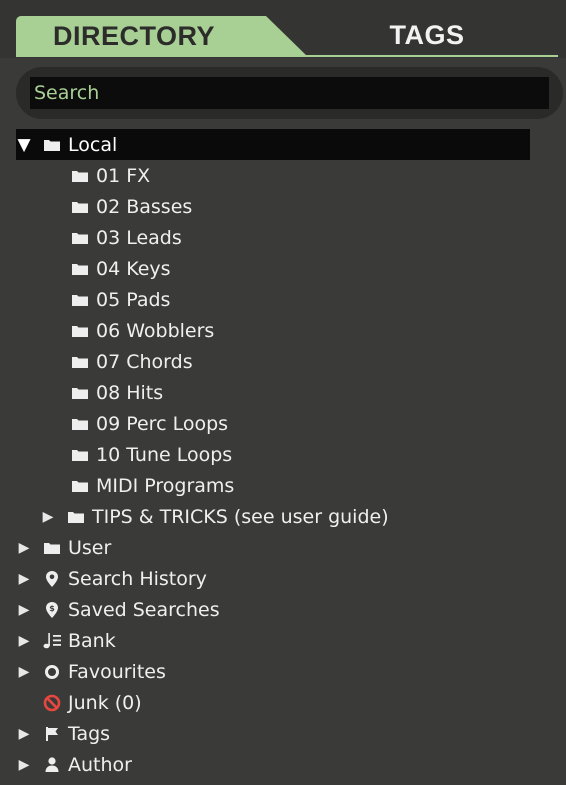 The image size is (566, 785). What do you see at coordinates (100, 764) in the screenshot?
I see `tree-item-label: Author` at bounding box center [100, 764].